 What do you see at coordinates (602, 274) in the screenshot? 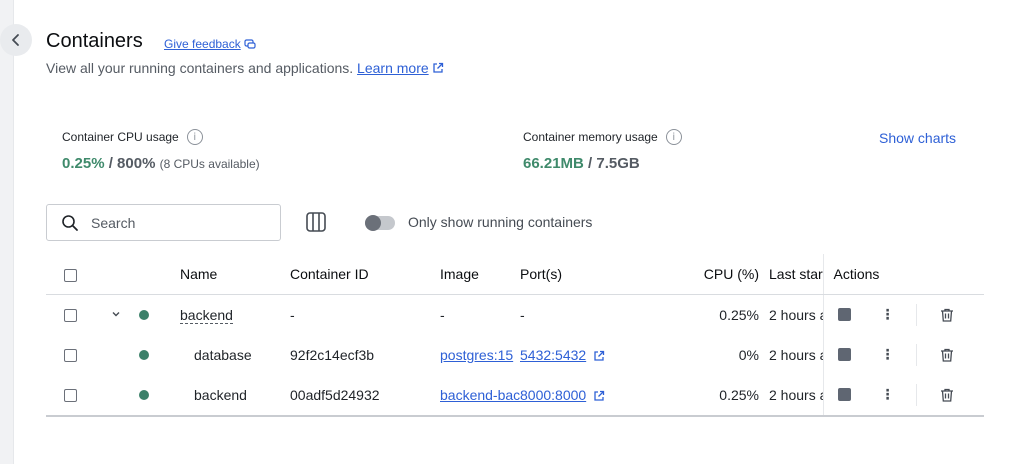
I see `col-ports: Port(s)` at bounding box center [602, 274].